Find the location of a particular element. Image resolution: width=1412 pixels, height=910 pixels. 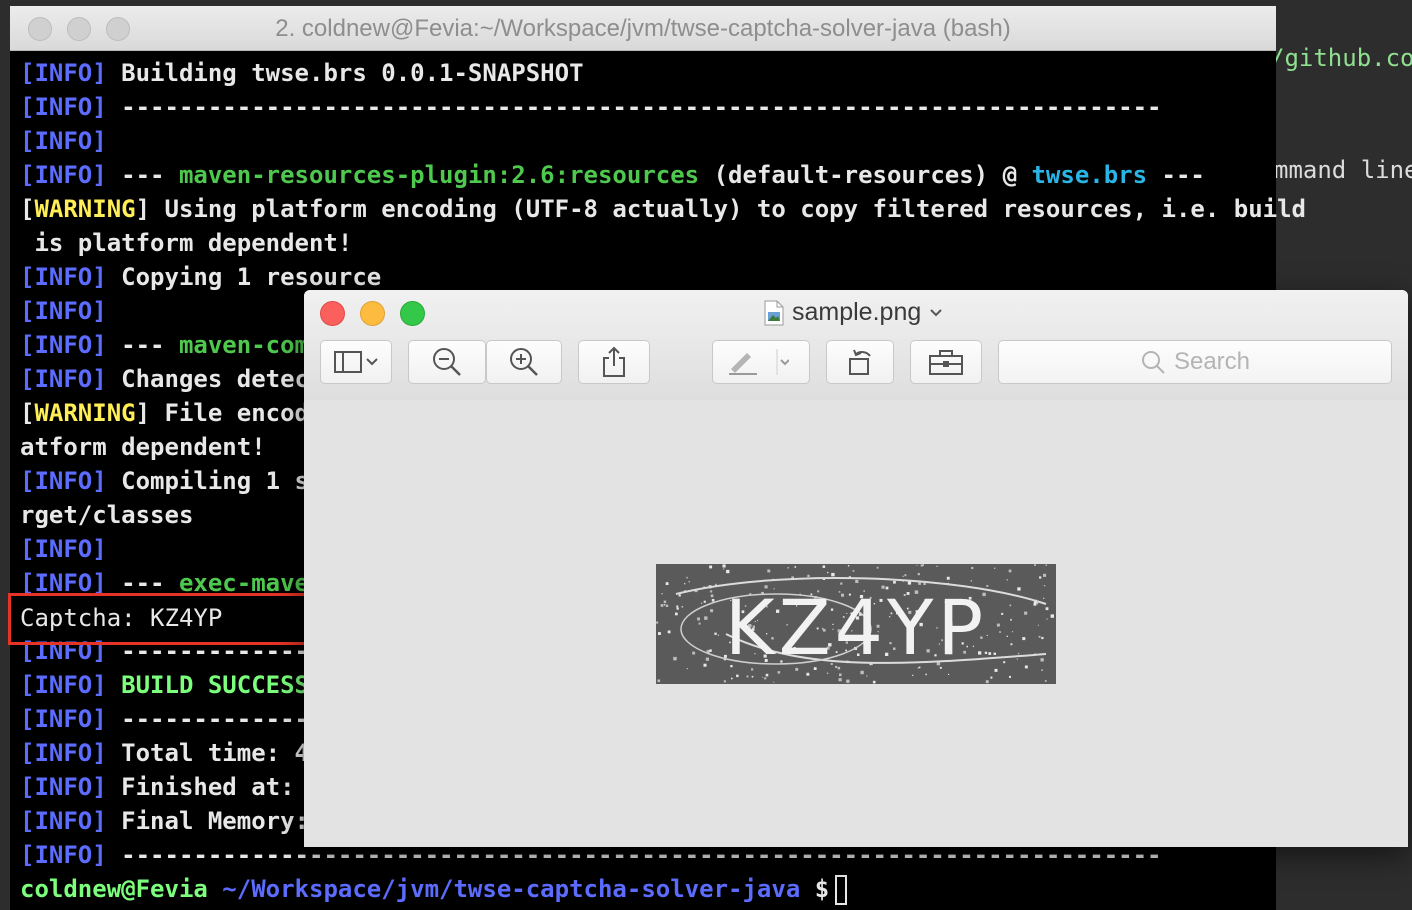

search-placeholder: Search is located at coordinates (1212, 361).